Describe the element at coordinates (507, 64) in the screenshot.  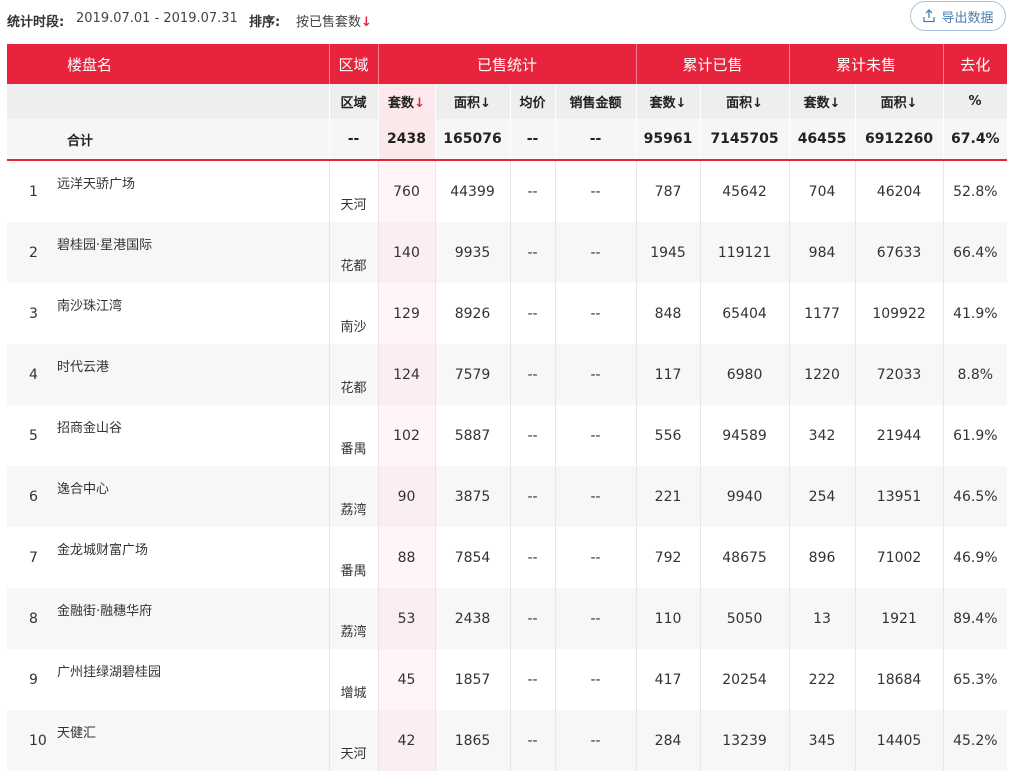
I see `header-sold-stats: 已售统计` at that location.